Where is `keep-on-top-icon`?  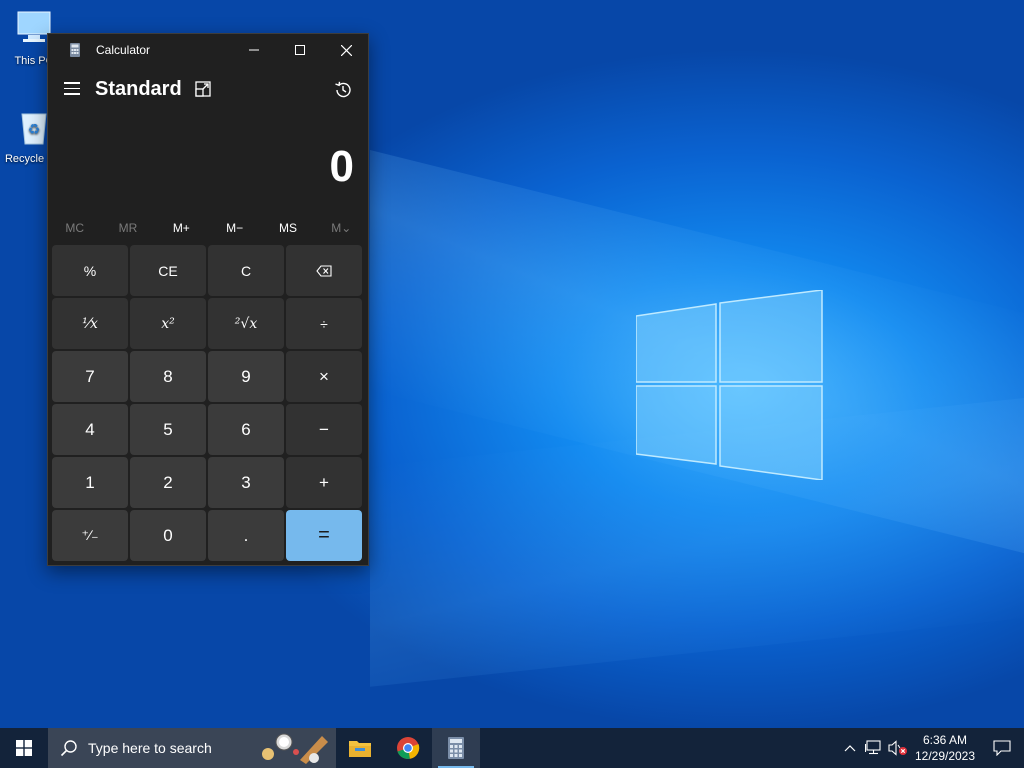 keep-on-top-icon is located at coordinates (203, 89).